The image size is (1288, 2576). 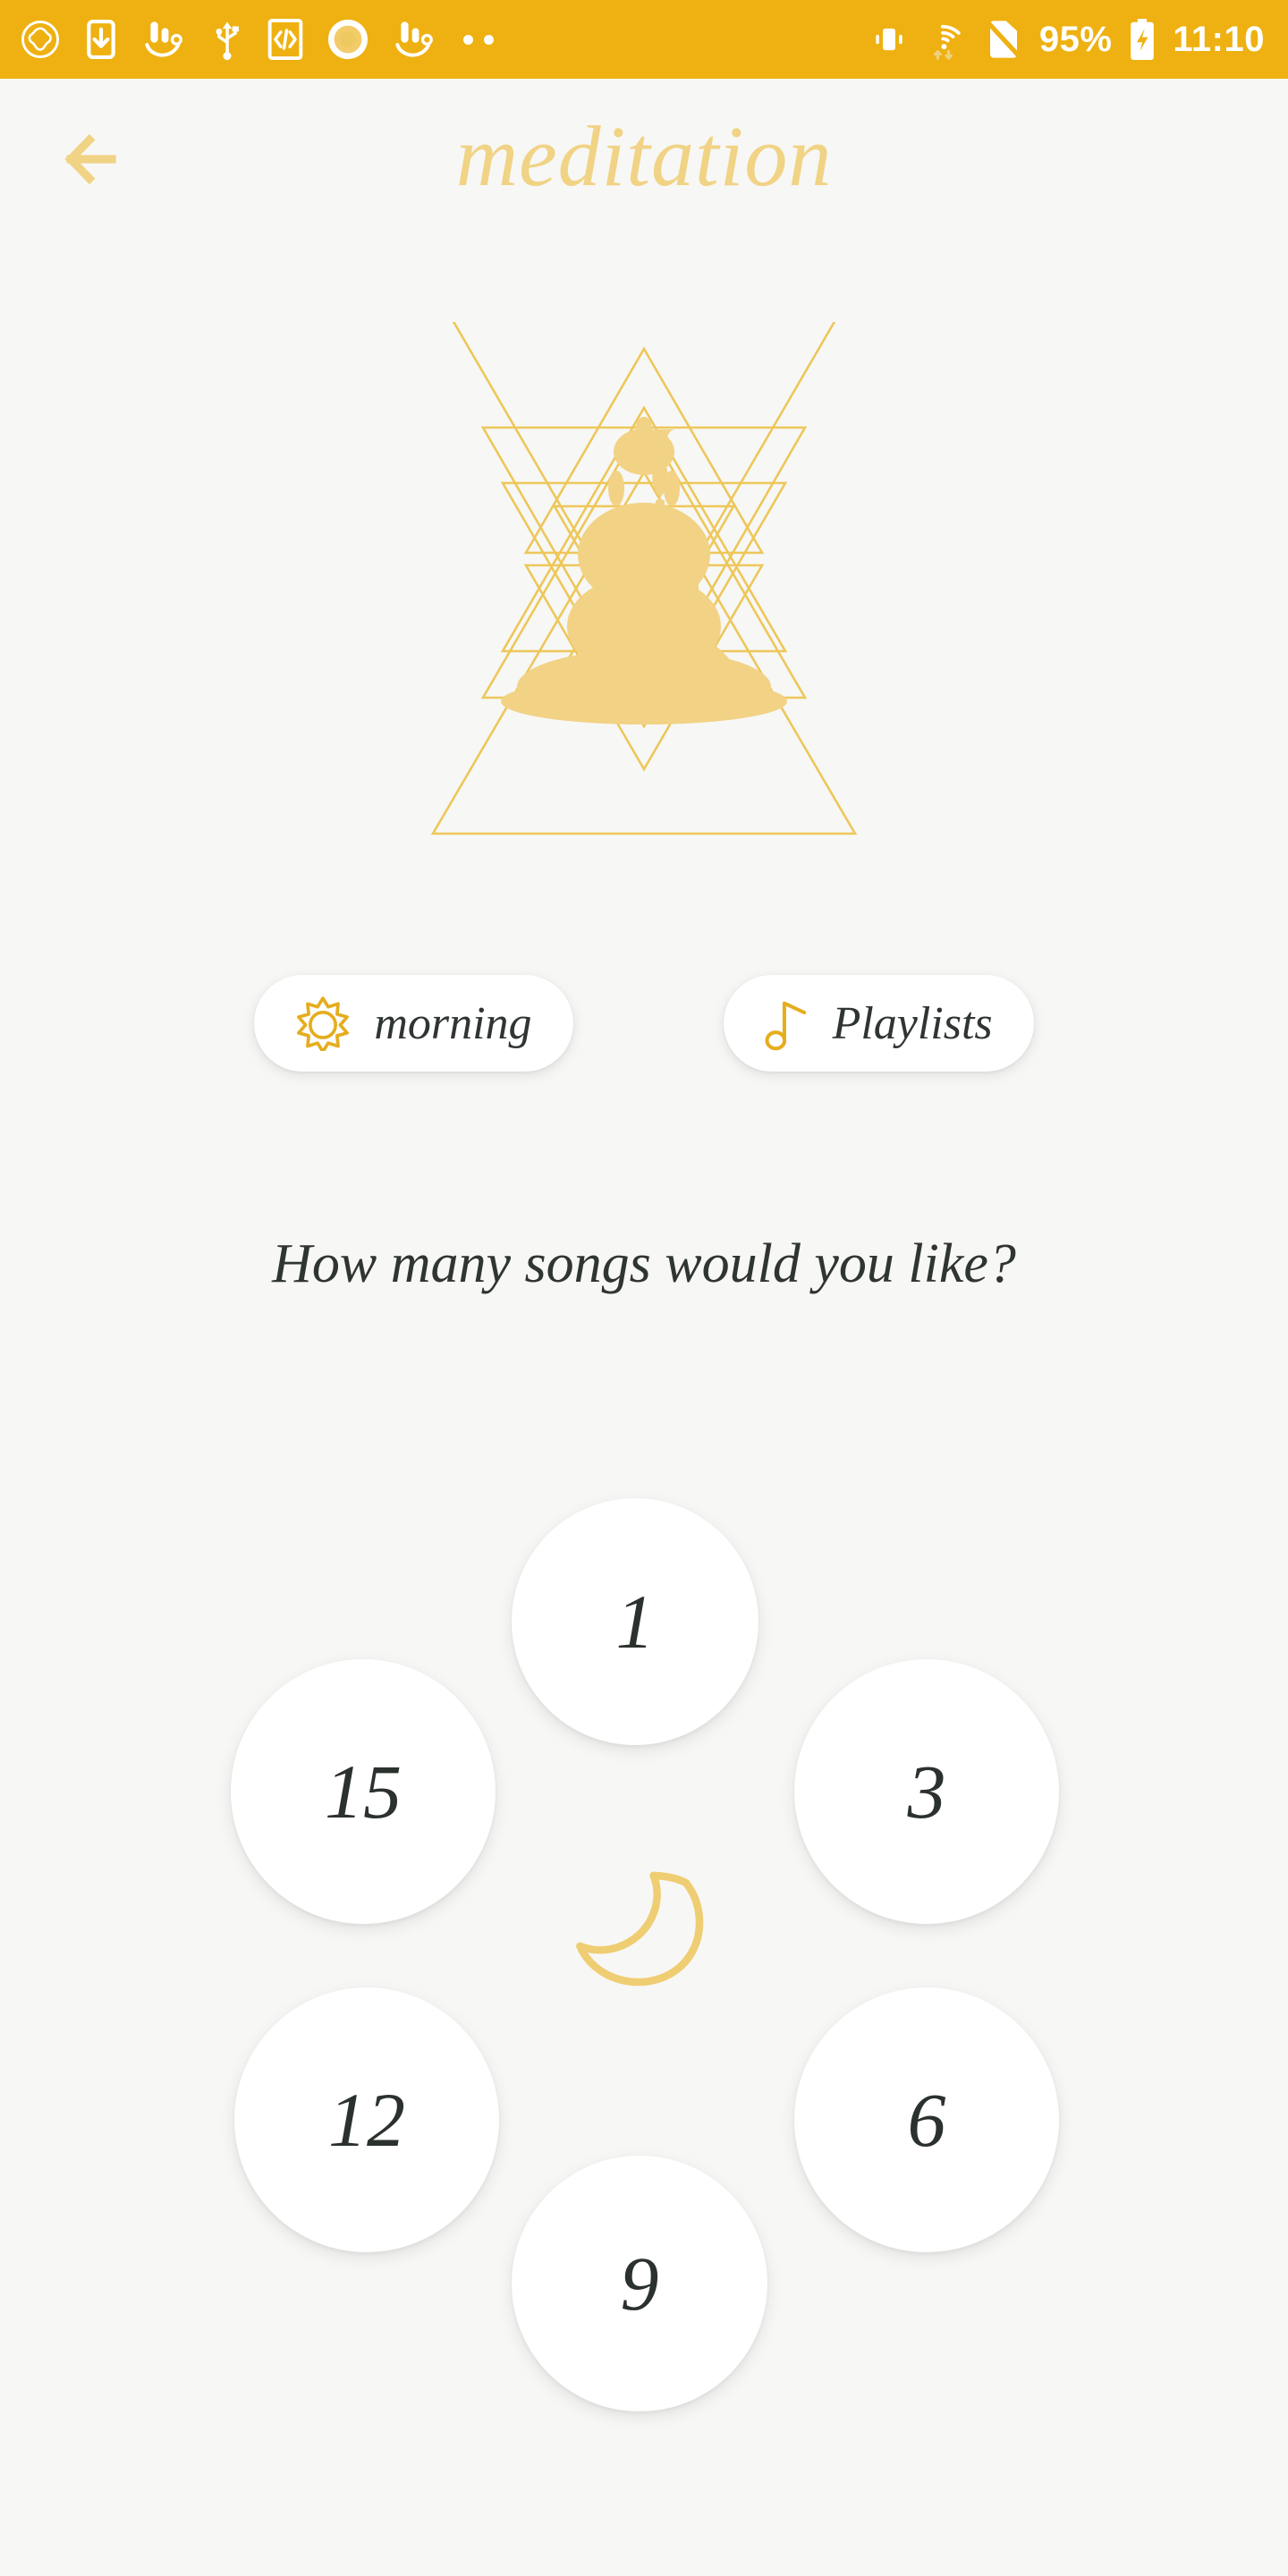 I want to click on morning-button: morning, so click(x=413, y=1023).